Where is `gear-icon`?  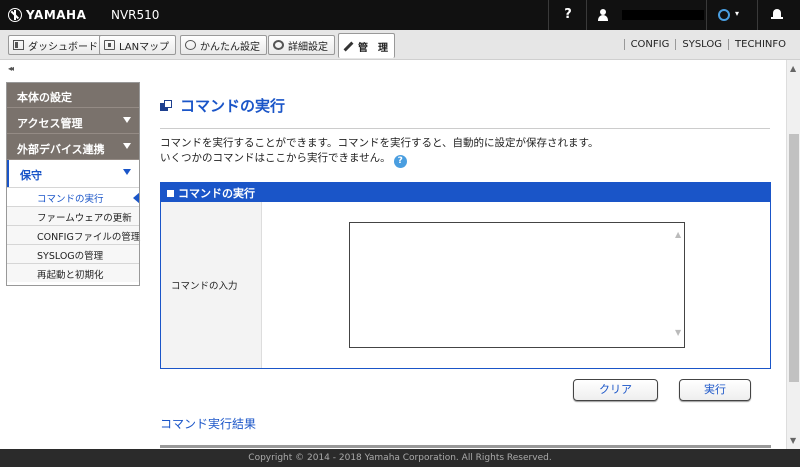
gear-icon is located at coordinates (278, 45).